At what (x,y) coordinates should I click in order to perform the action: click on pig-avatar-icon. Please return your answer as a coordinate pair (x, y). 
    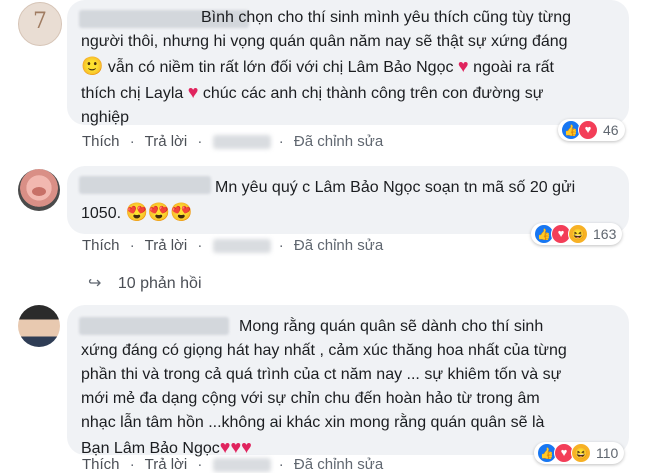
    Looking at the image, I should click on (39, 191).